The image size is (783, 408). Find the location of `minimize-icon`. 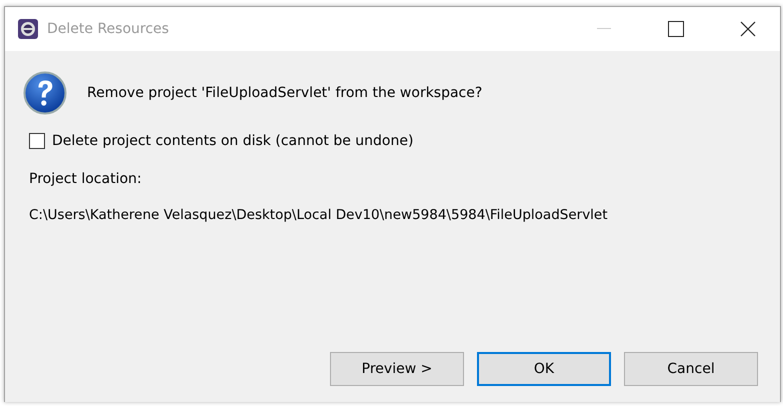

minimize-icon is located at coordinates (604, 29).